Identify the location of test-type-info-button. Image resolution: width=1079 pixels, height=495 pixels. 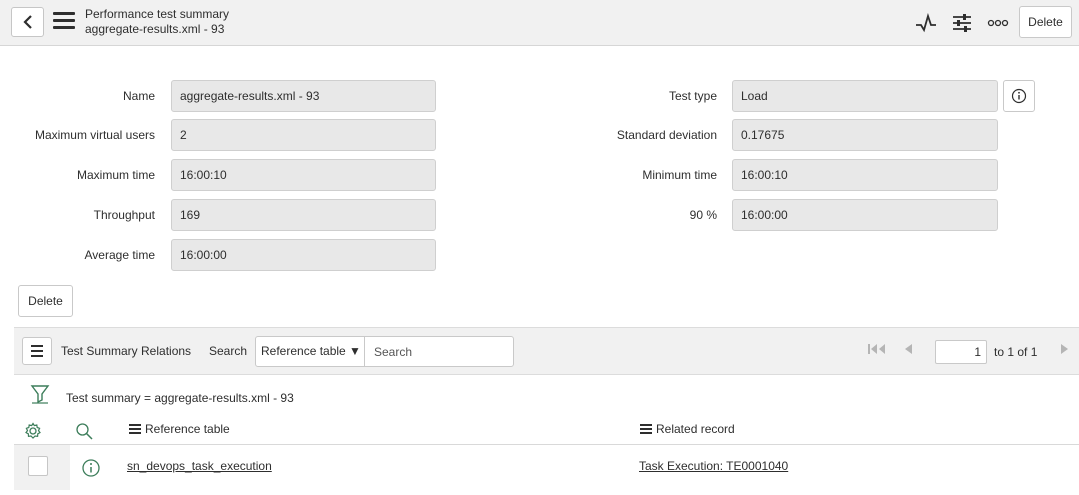
(1019, 96).